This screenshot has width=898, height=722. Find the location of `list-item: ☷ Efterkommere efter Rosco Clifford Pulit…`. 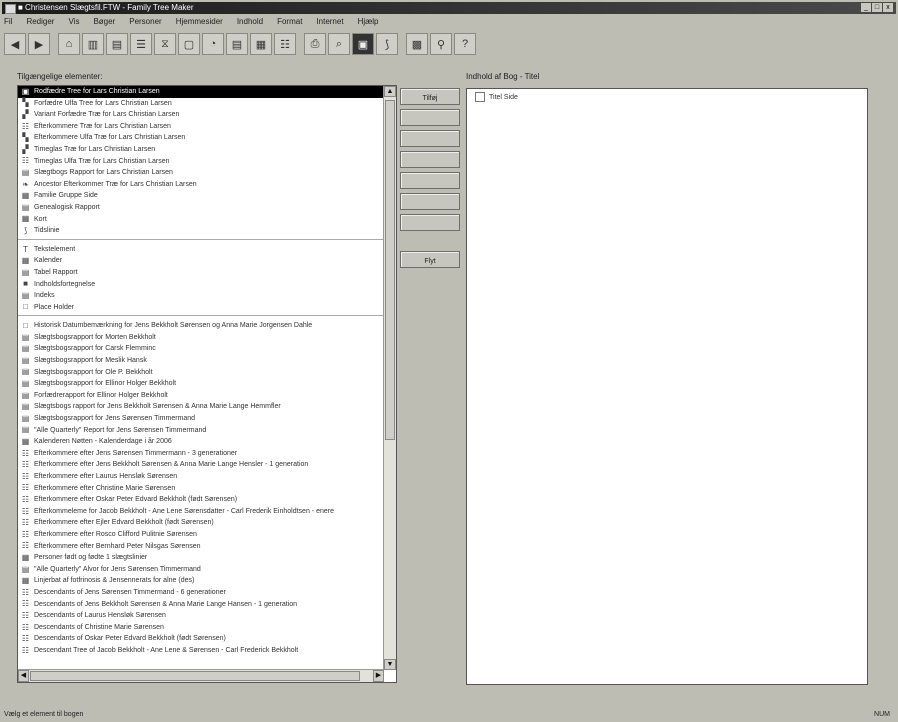

list-item: ☷ Efterkommere efter Rosco Clifford Pulit… is located at coordinates (201, 535).